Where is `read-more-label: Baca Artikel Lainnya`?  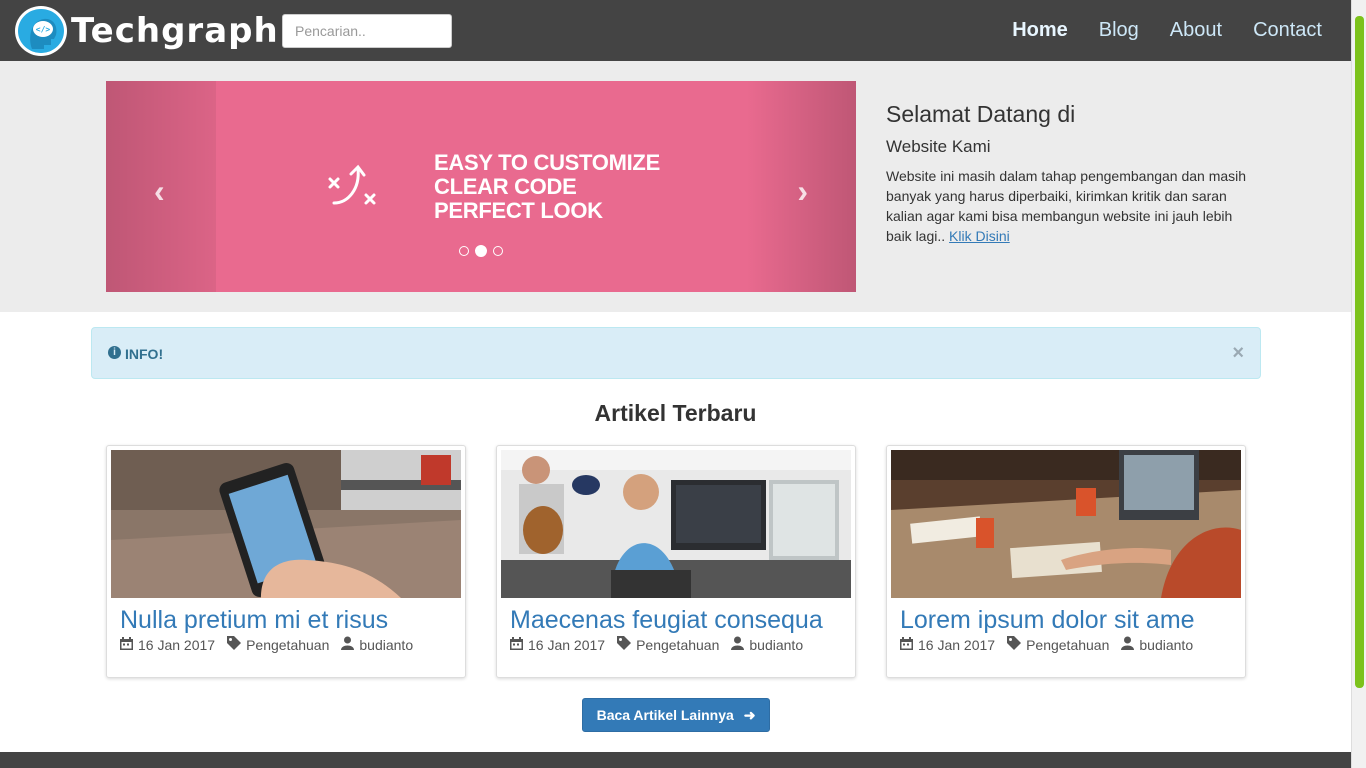 read-more-label: Baca Artikel Lainnya is located at coordinates (665, 715).